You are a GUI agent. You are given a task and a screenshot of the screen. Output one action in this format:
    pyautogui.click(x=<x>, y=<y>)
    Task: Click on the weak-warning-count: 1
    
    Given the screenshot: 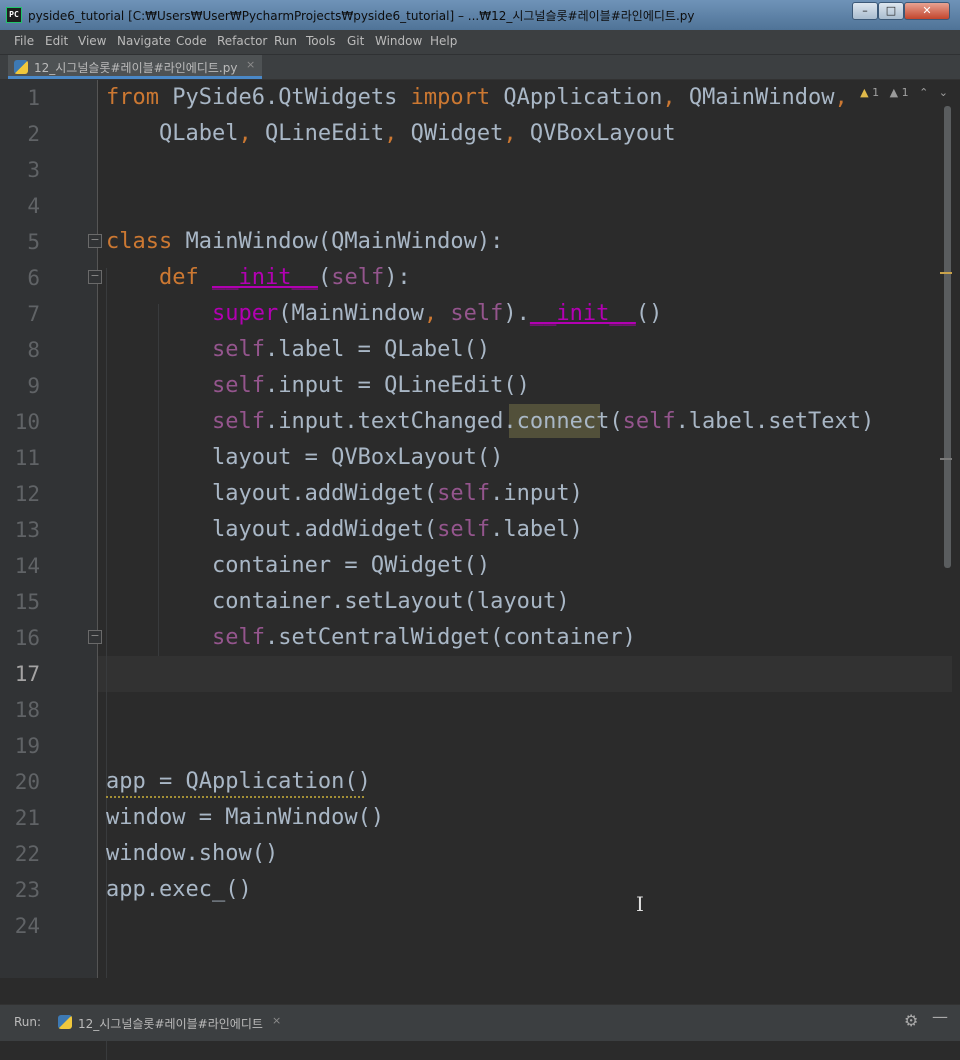 What is the action you would take?
    pyautogui.click(x=905, y=92)
    